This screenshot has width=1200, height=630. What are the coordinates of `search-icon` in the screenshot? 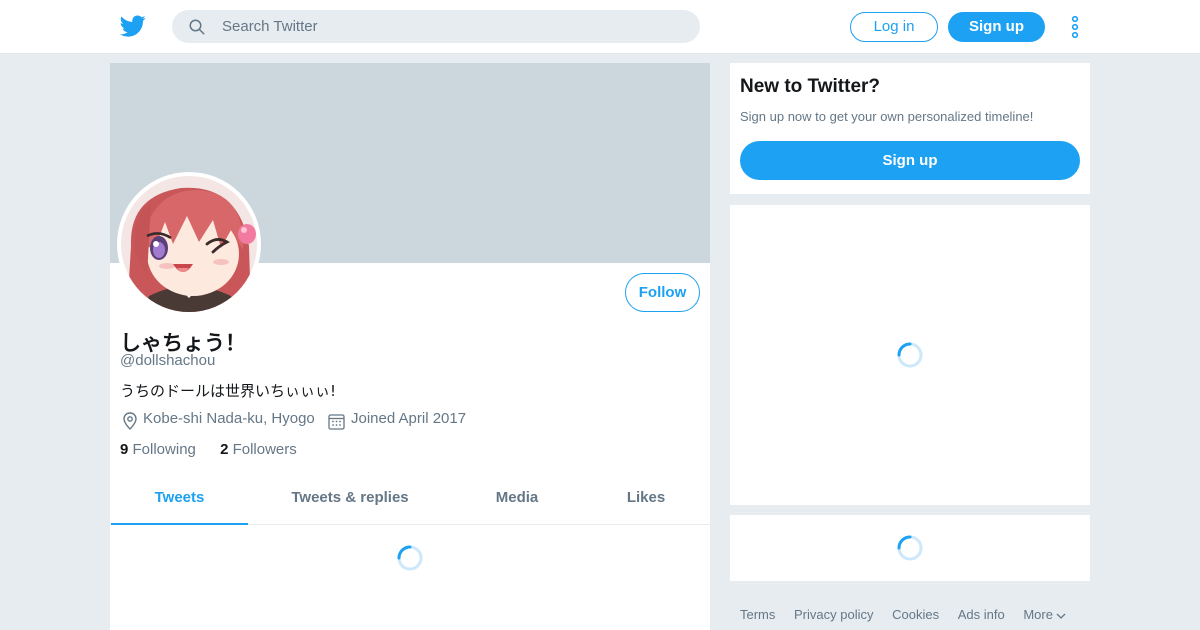 It's located at (197, 27).